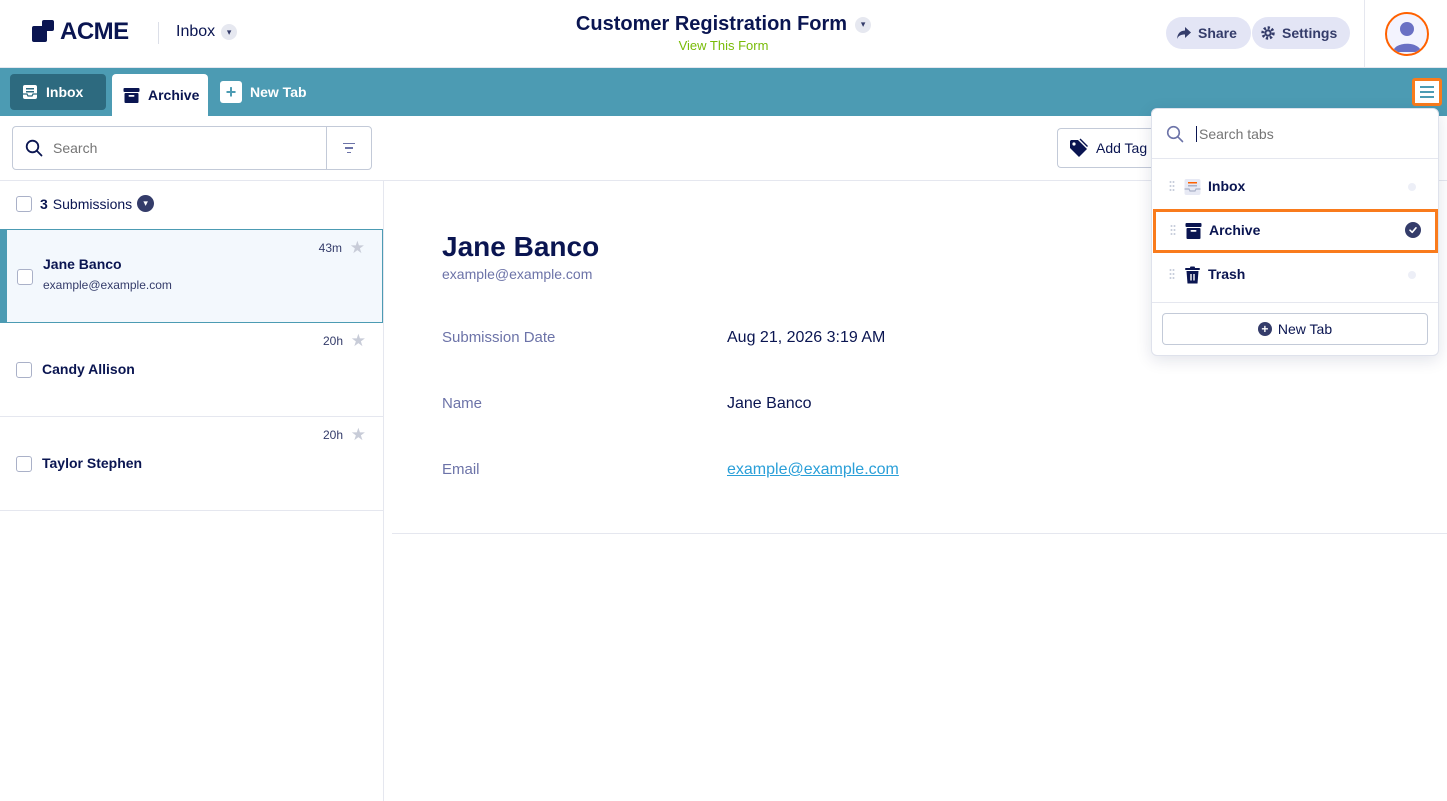 The image size is (1447, 801). Describe the element at coordinates (1122, 148) in the screenshot. I see `add-tag-label: Add Tag` at that location.